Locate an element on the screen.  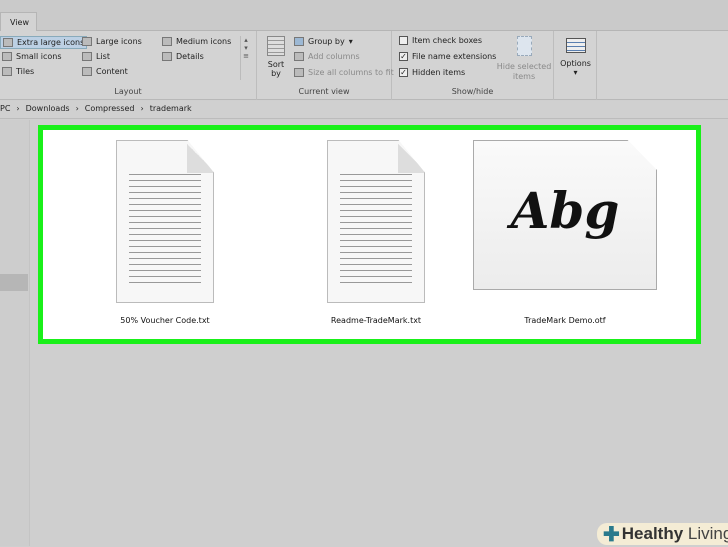
options-group: Options ▾ is located at coordinates (575, 65).